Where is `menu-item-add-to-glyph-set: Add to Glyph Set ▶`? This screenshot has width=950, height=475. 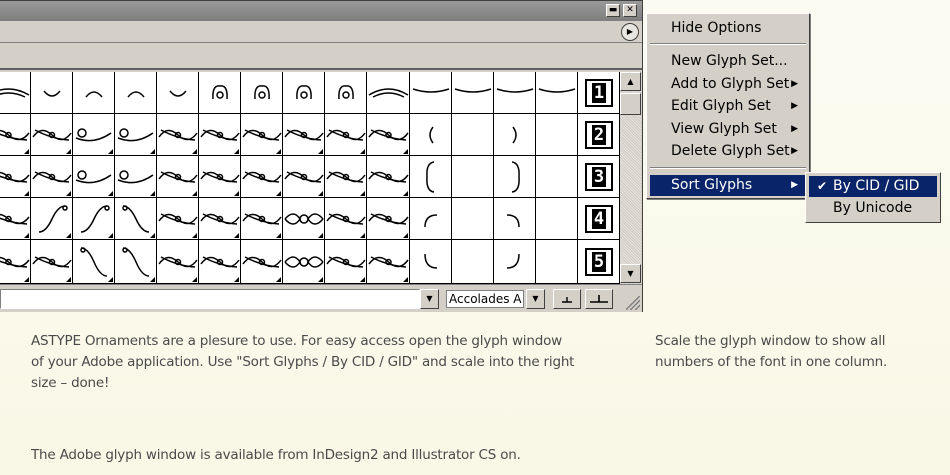
menu-item-add-to-glyph-set: Add to Glyph Set ▶ is located at coordinates (728, 84).